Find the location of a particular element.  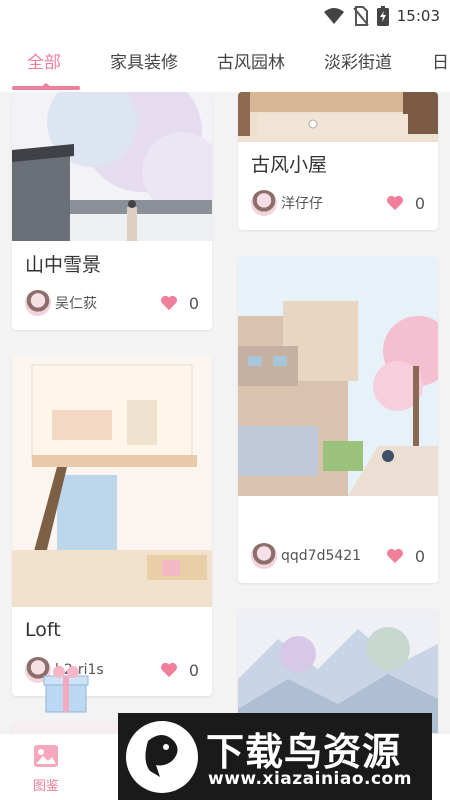

tab-pastel-street: 淡彩街道 is located at coordinates (358, 60).